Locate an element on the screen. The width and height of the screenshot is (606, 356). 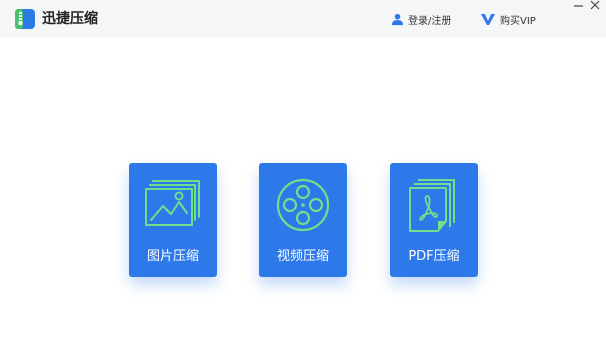
login-register-label: 登录/注册 is located at coordinates (430, 21).